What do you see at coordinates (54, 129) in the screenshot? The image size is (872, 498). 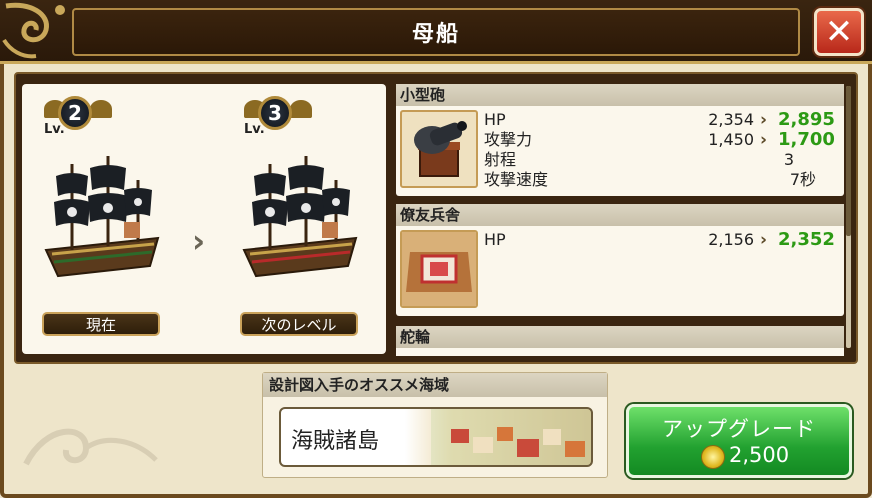 I see `current-level-label: Lv.` at bounding box center [54, 129].